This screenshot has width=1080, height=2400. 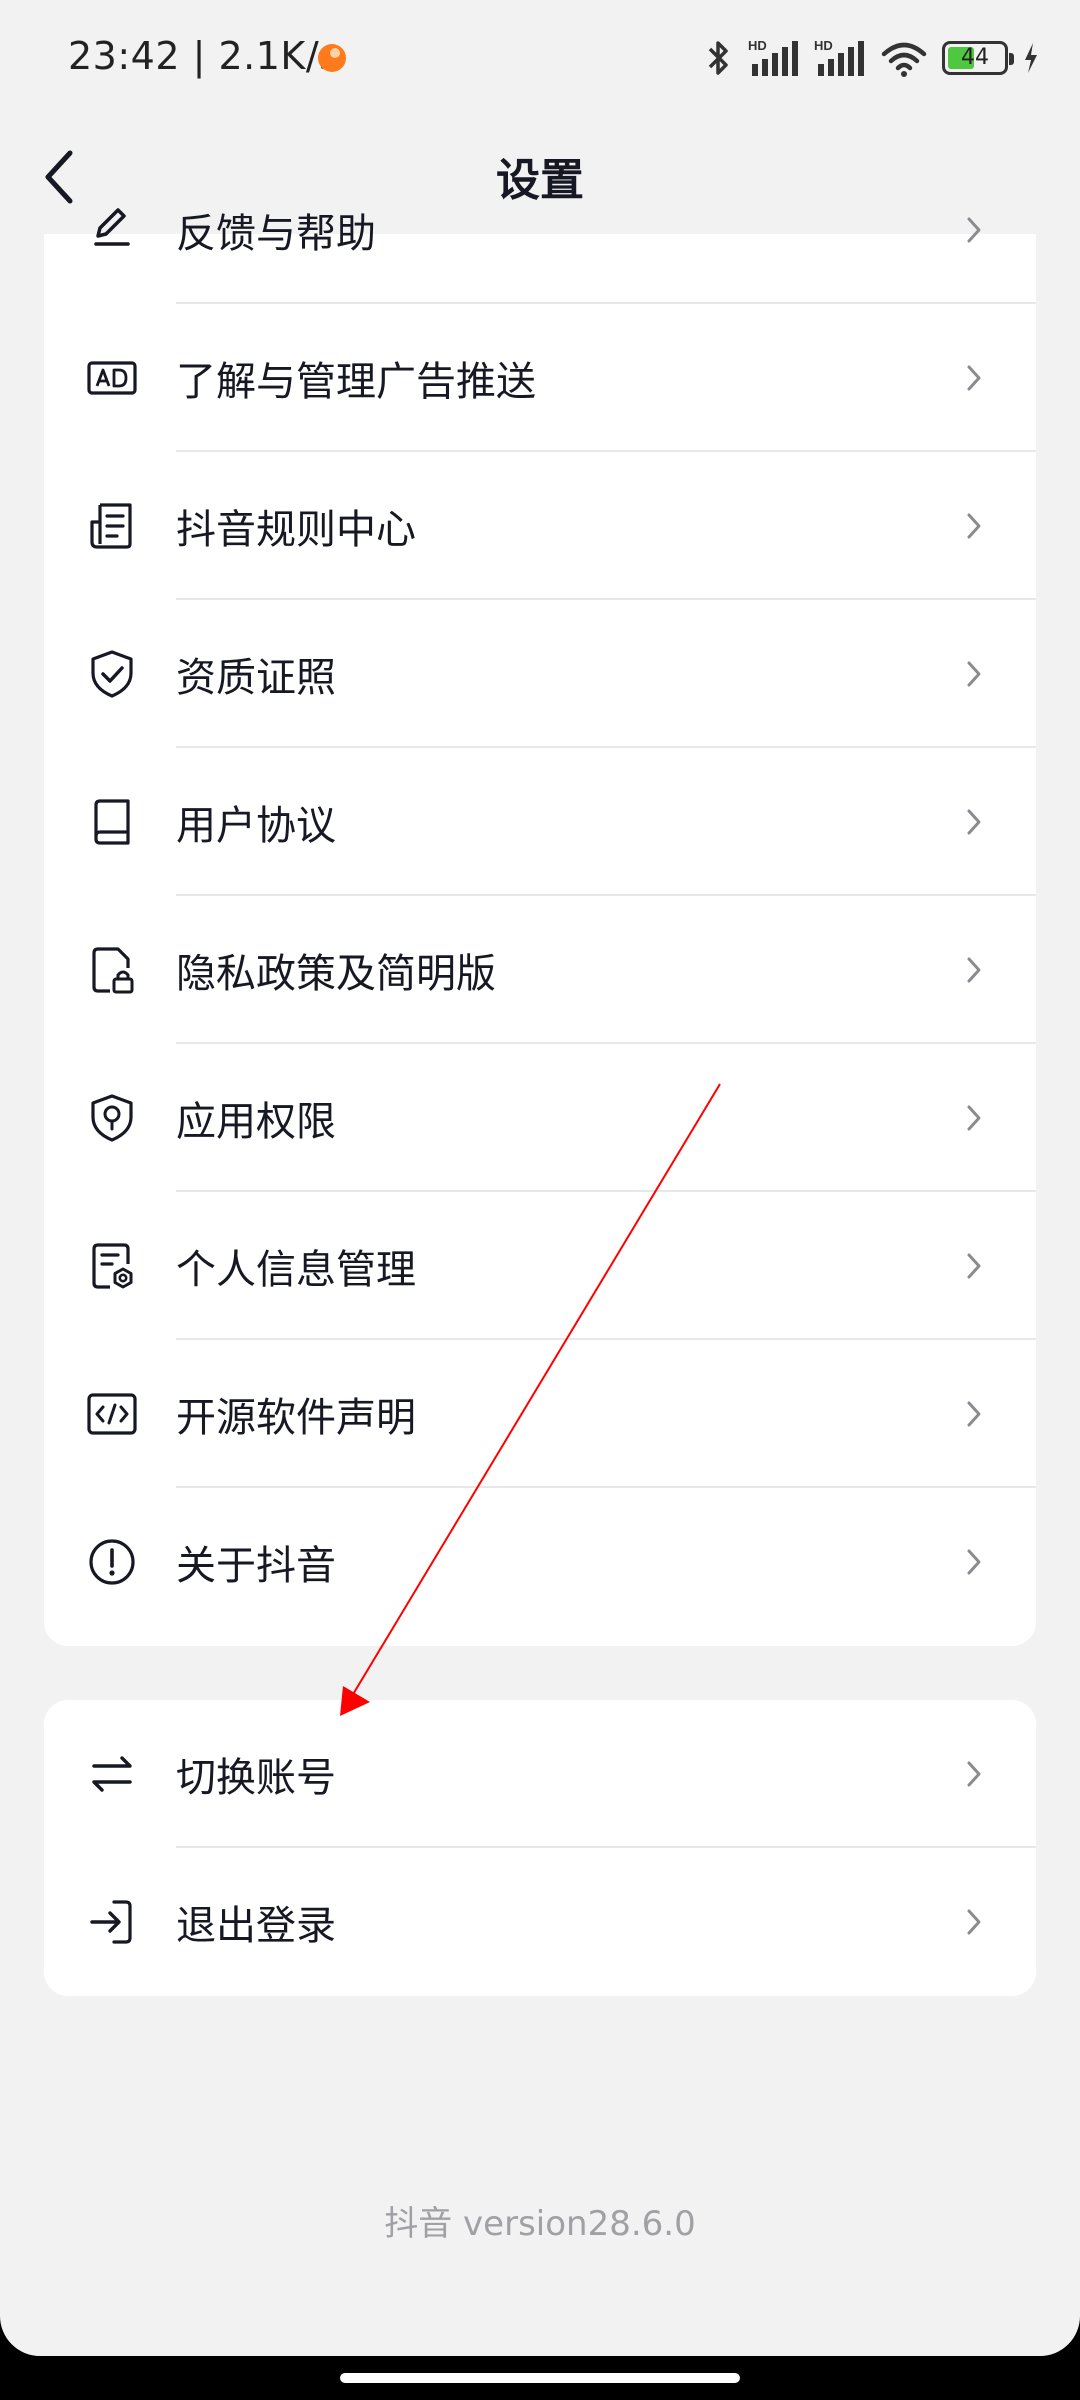 I want to click on signal-icon-2: HD, so click(x=839, y=57).